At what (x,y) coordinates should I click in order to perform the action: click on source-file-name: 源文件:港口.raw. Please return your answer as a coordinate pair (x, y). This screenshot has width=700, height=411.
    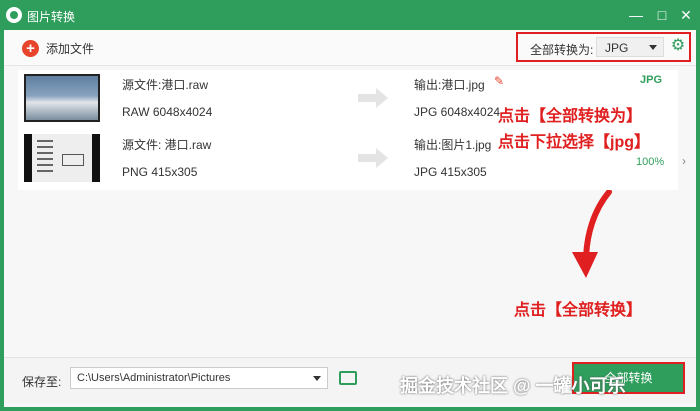
    Looking at the image, I should click on (165, 85).